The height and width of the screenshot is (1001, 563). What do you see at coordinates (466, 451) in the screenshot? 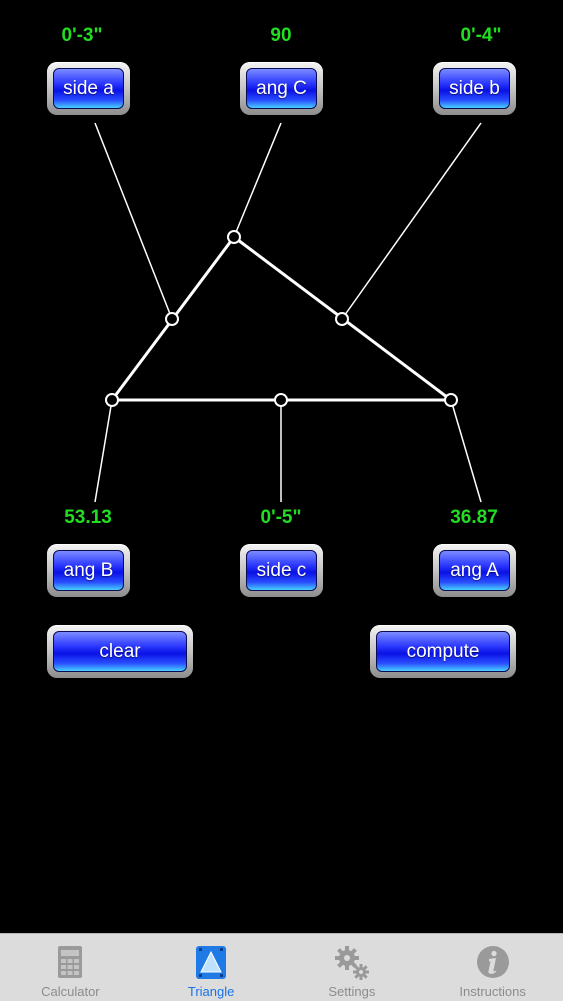
I see `angle-a-leader-line` at bounding box center [466, 451].